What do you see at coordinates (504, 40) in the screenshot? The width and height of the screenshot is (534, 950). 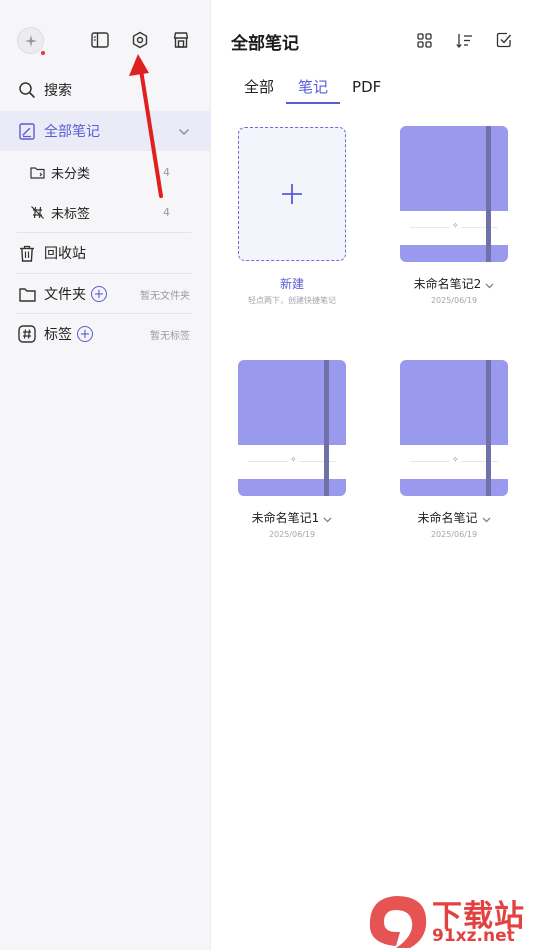 I see `select-checkbox-icon` at bounding box center [504, 40].